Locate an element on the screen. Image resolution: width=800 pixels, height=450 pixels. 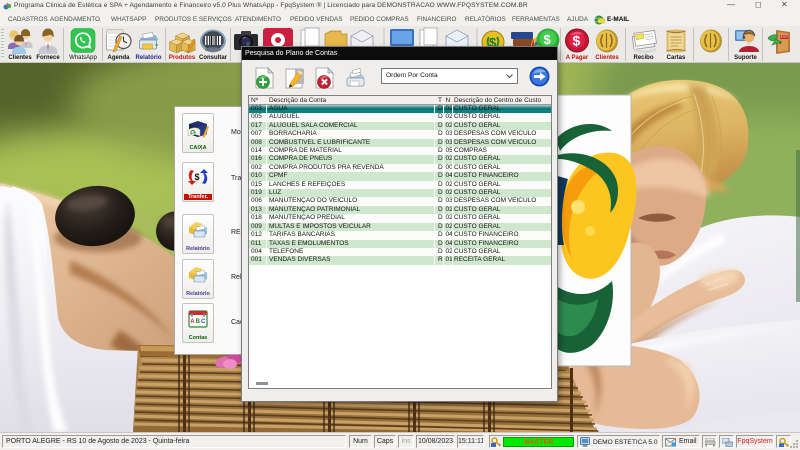
svg-text: EXIT is located at coordinates (785, 37).